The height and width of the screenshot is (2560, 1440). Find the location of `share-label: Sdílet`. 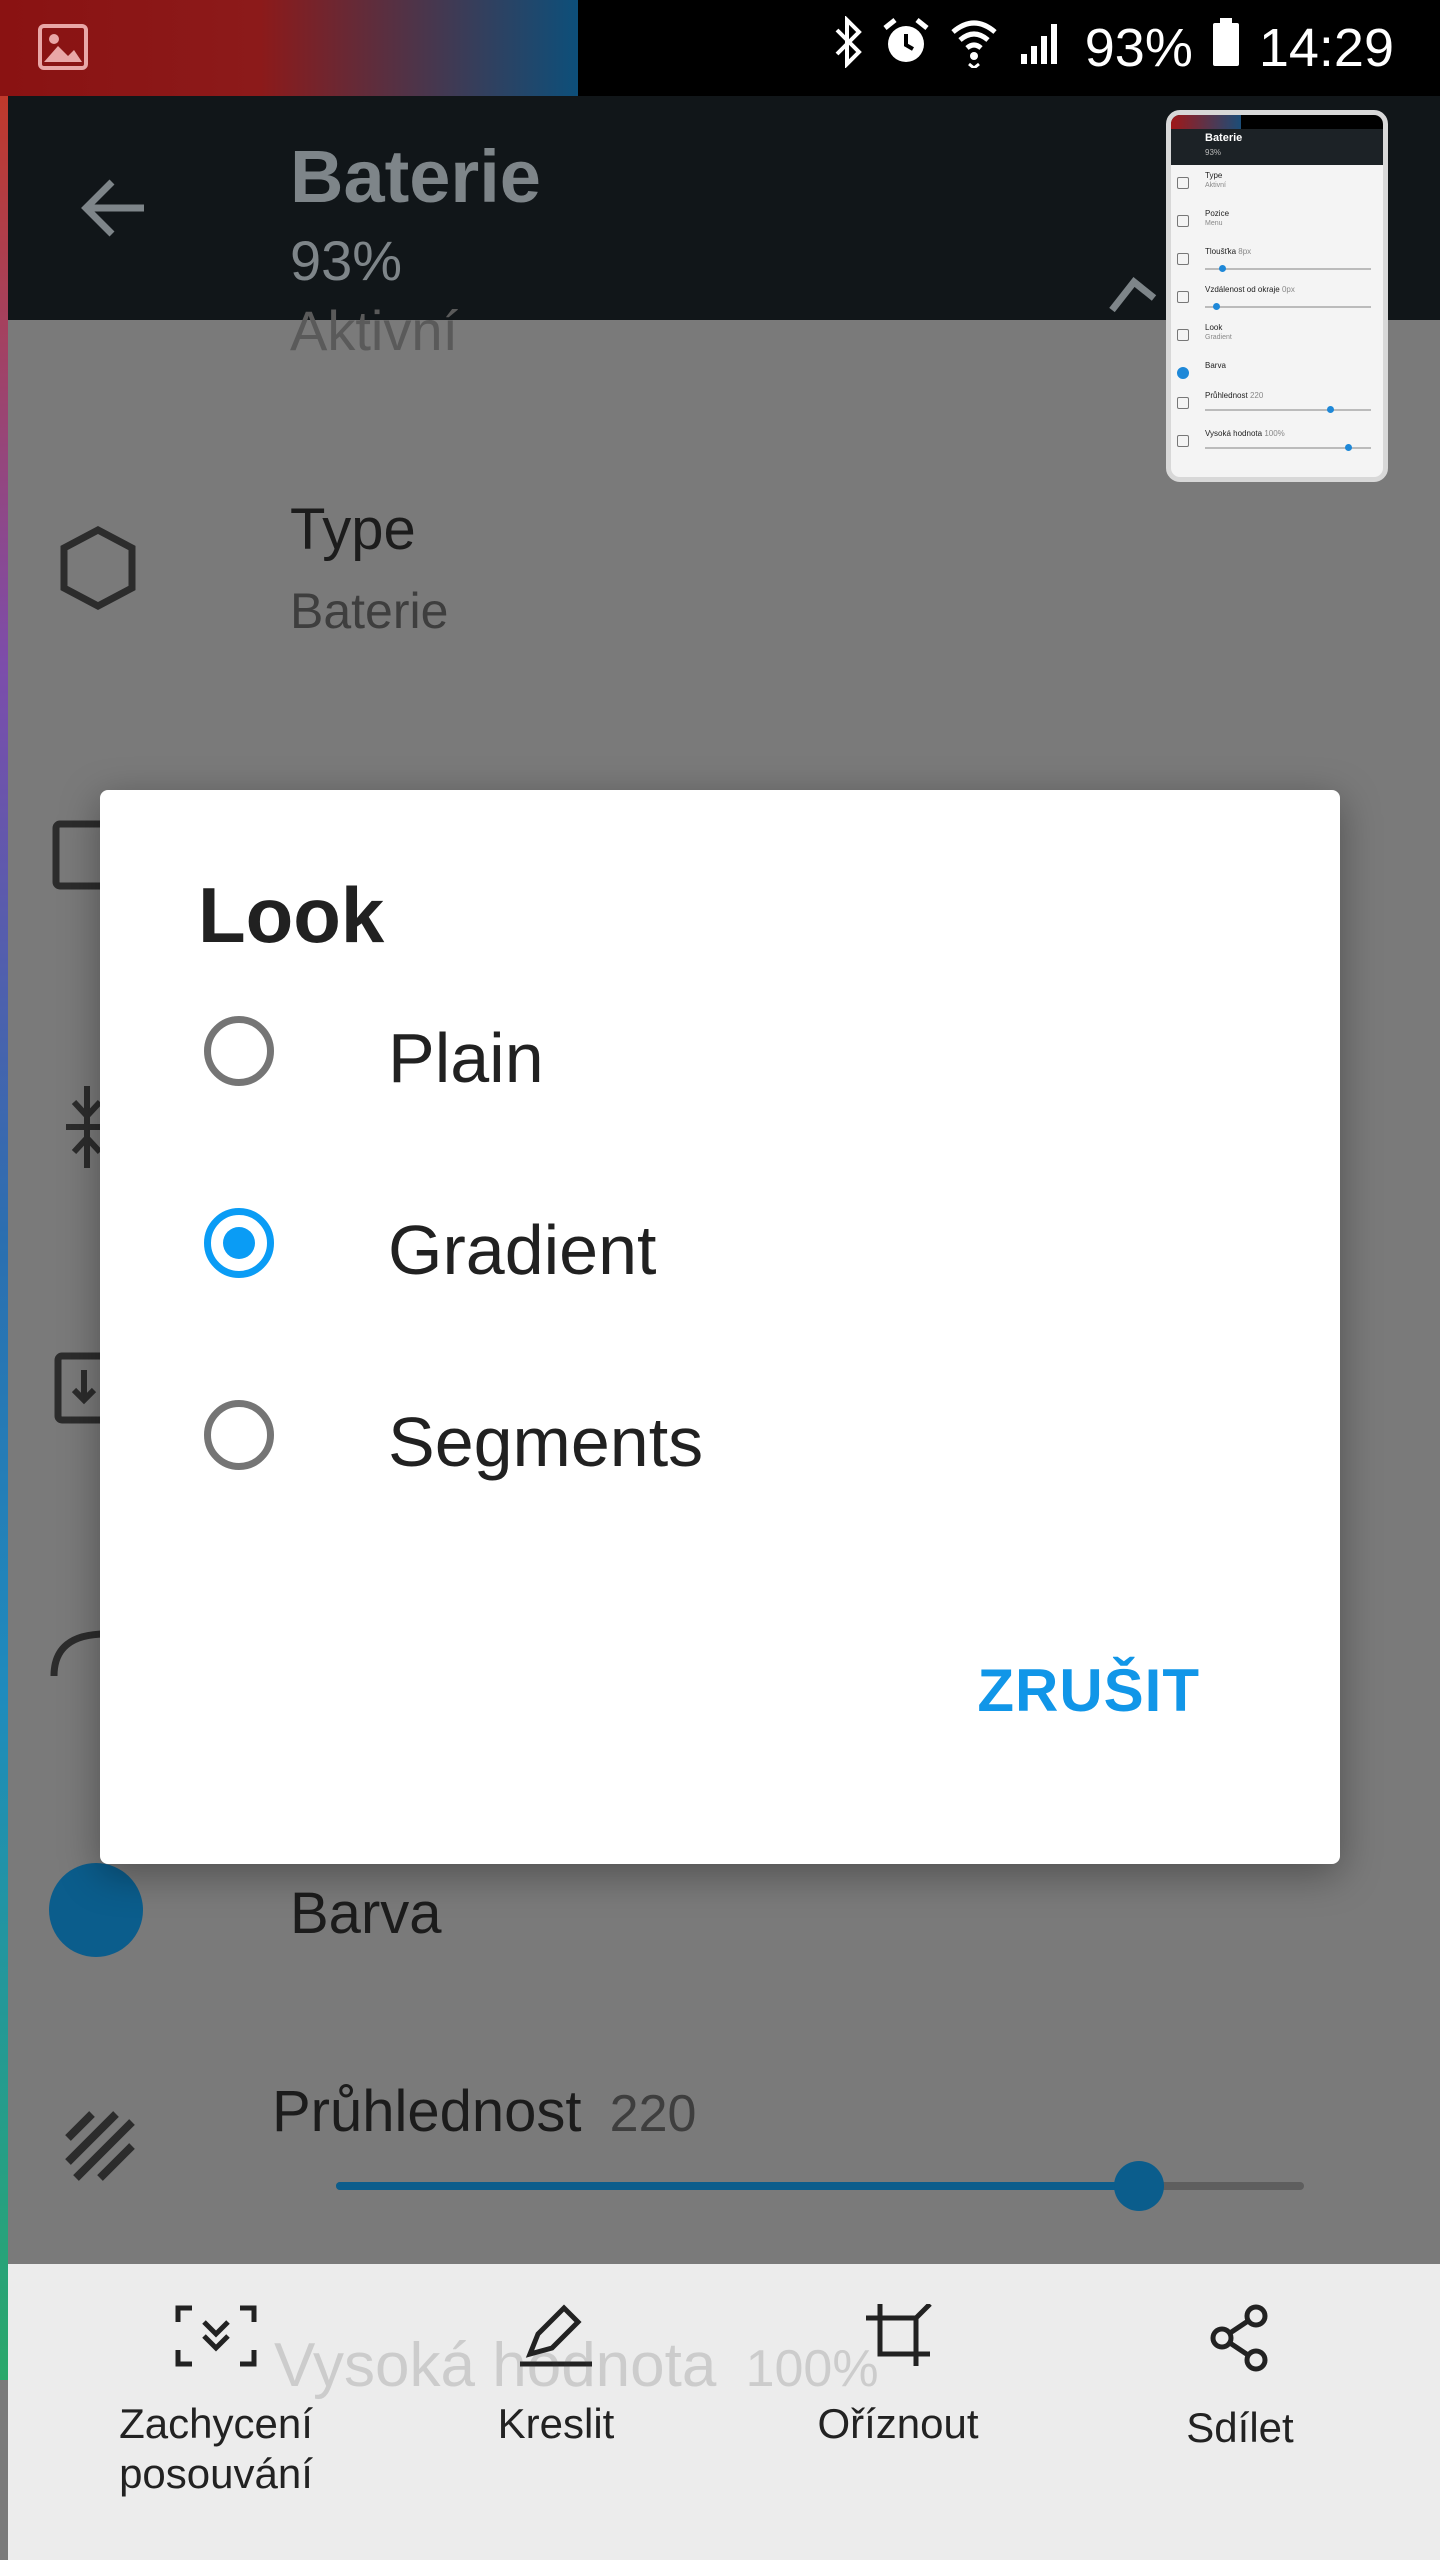

share-label: Sdílet is located at coordinates (1240, 2427).